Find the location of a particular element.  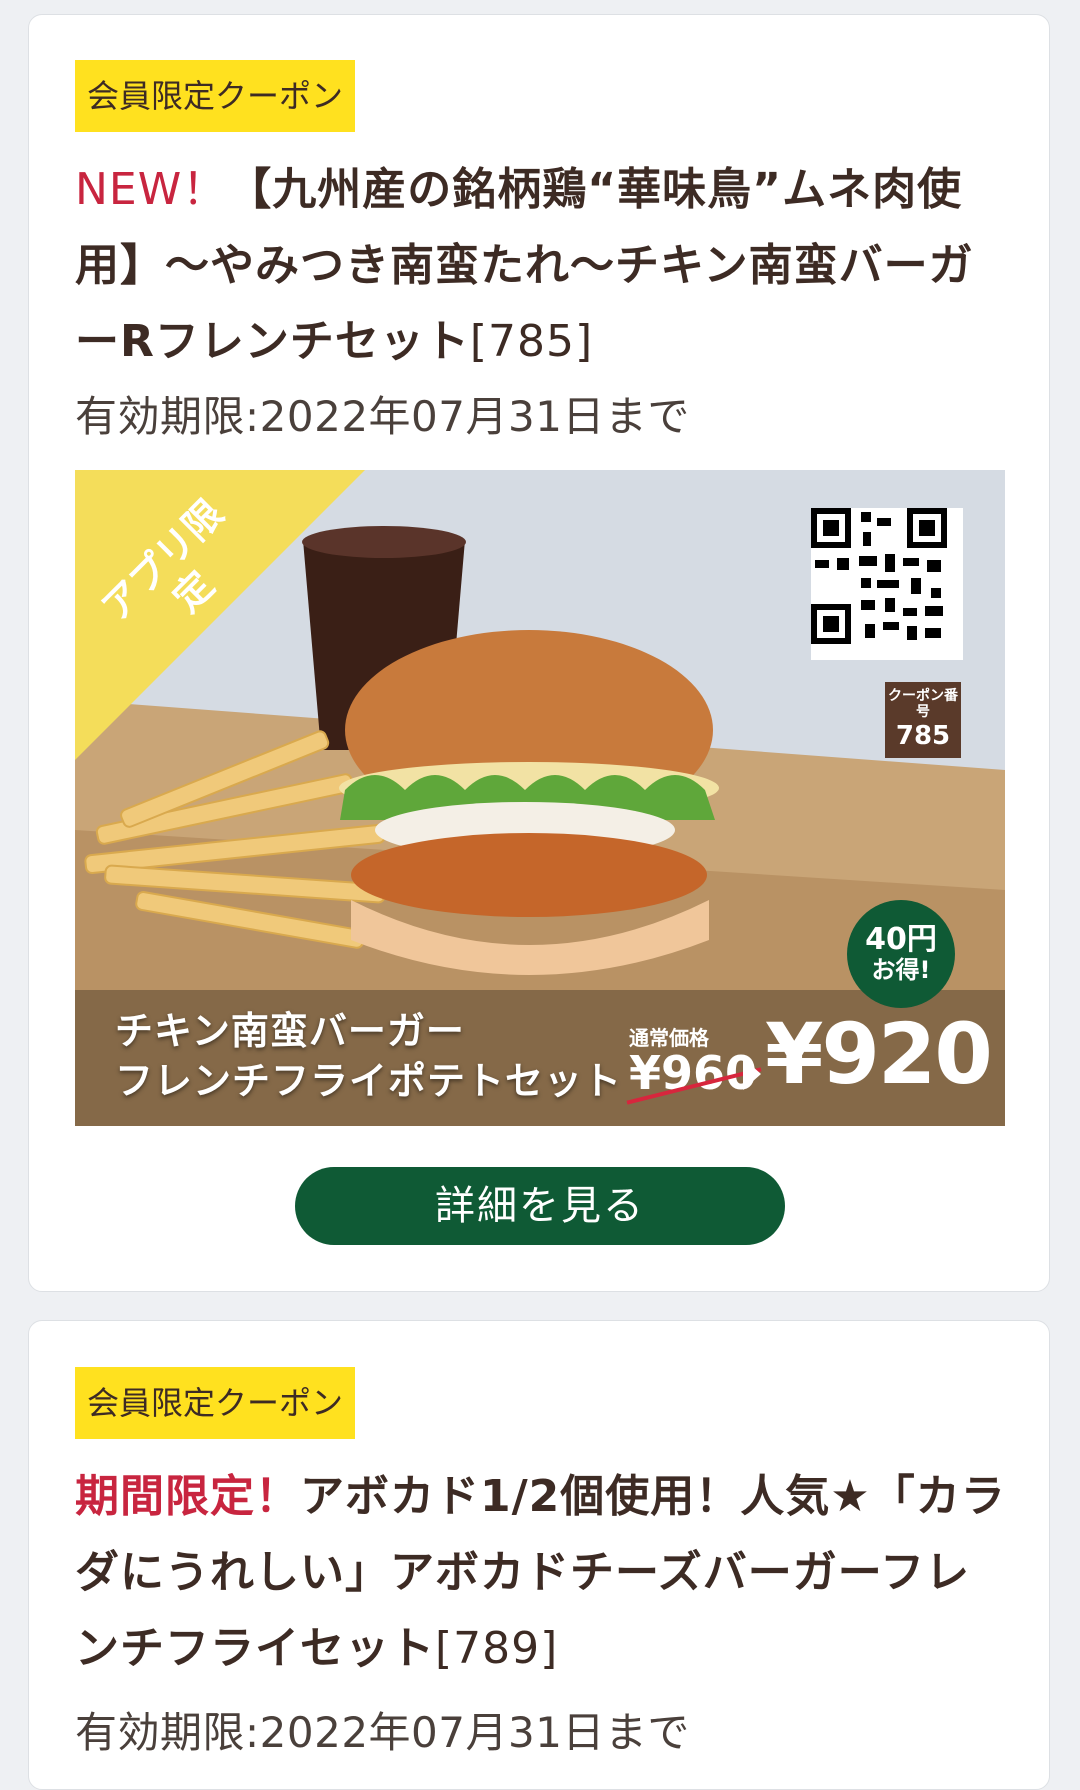

product-name: チキン南蛮バーガー フレンチフライポテトセット is located at coordinates (368, 1056).